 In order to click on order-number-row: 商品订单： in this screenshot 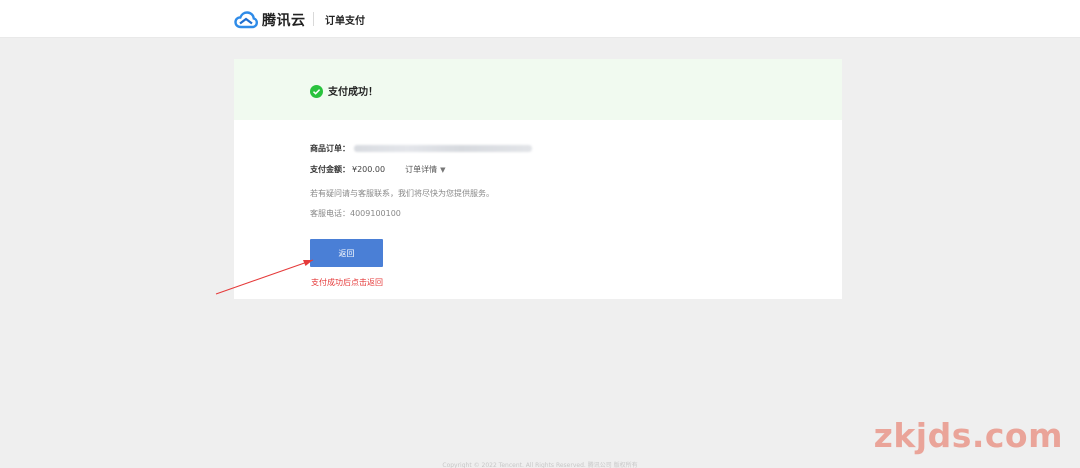, I will do `click(421, 148)`.